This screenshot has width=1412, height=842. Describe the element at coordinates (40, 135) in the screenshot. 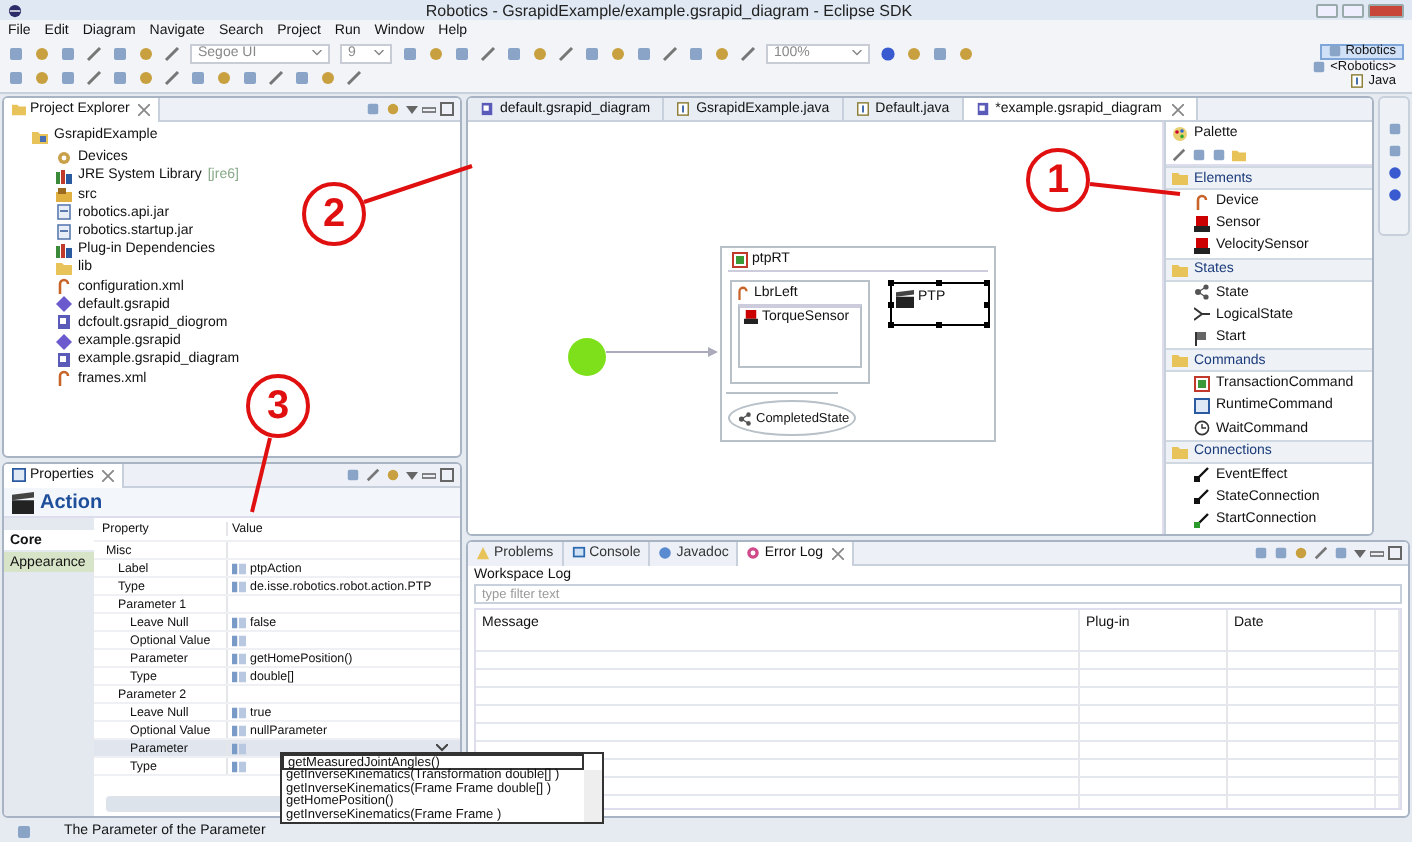

I see `project-folder-icon` at that location.